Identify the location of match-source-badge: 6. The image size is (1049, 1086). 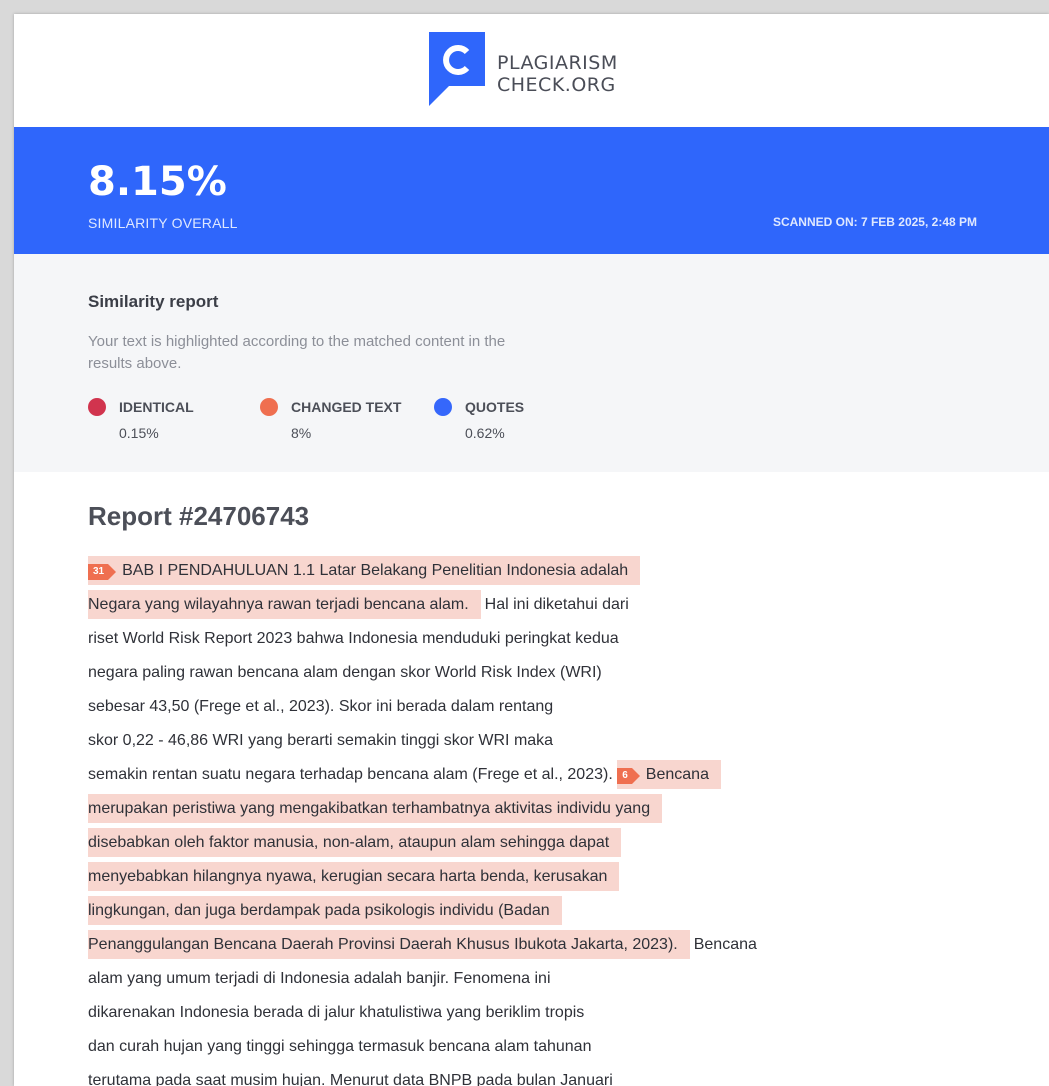
(628, 776).